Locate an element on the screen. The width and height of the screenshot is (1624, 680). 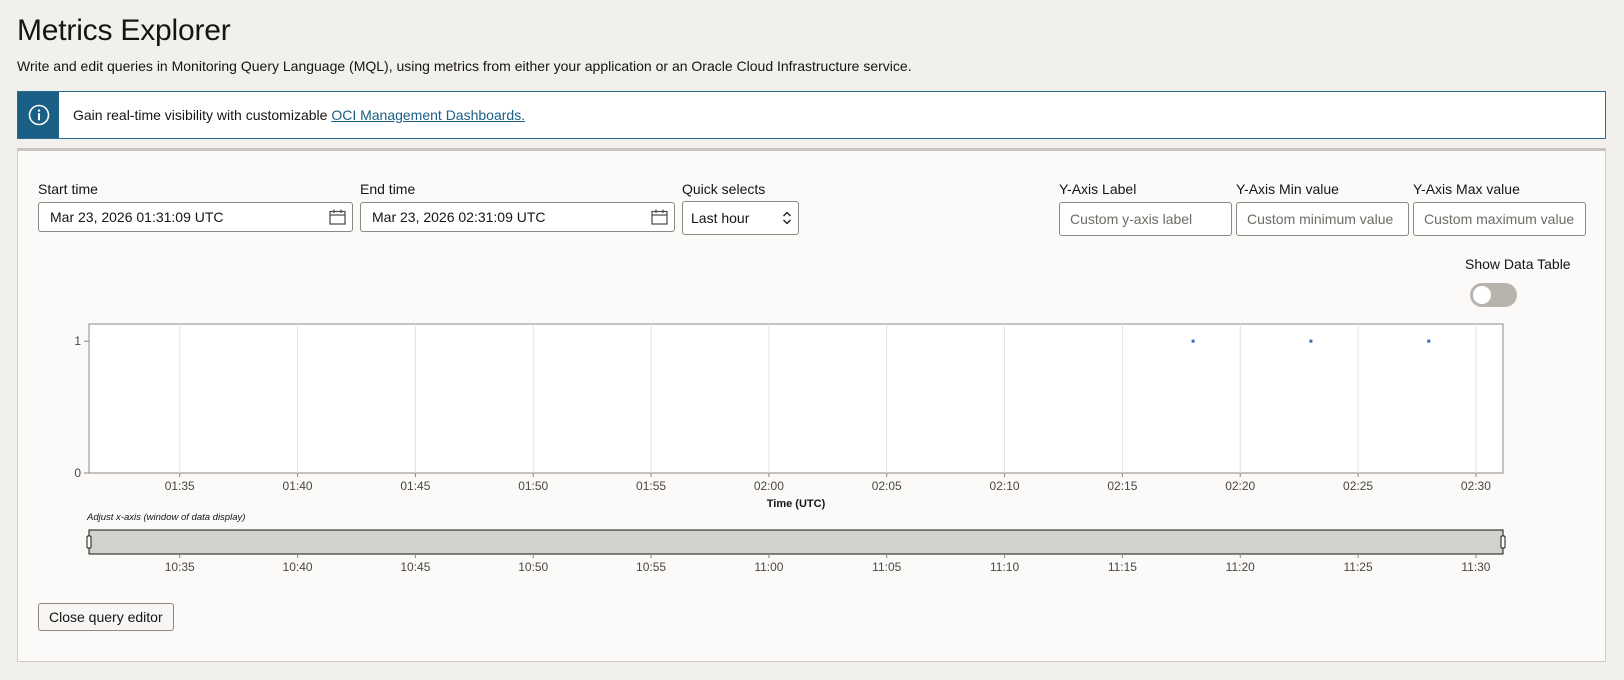
x-tick-label: 01:45 is located at coordinates (415, 486).